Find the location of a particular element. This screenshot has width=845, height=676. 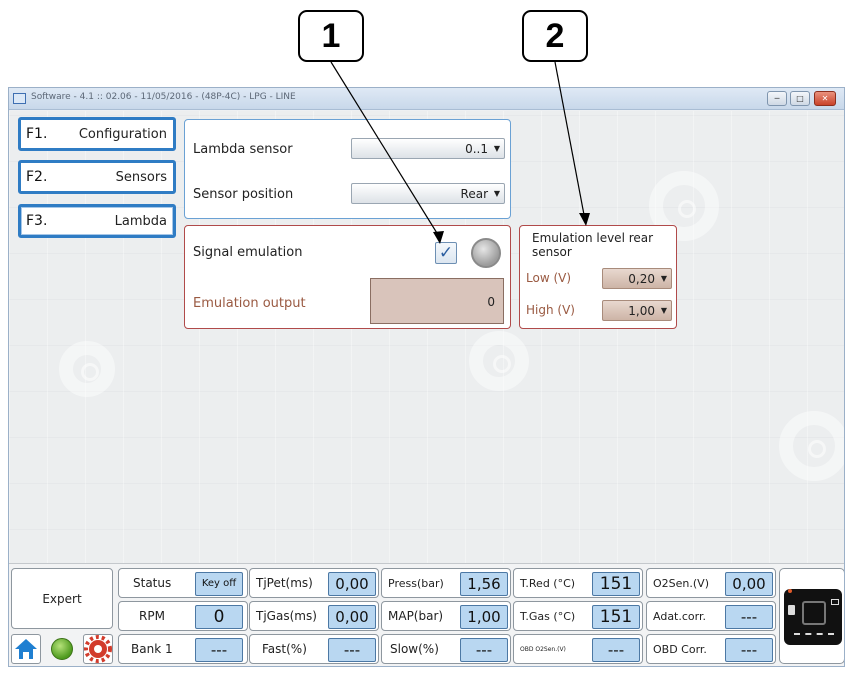

menu-key: F3. is located at coordinates (37, 221).